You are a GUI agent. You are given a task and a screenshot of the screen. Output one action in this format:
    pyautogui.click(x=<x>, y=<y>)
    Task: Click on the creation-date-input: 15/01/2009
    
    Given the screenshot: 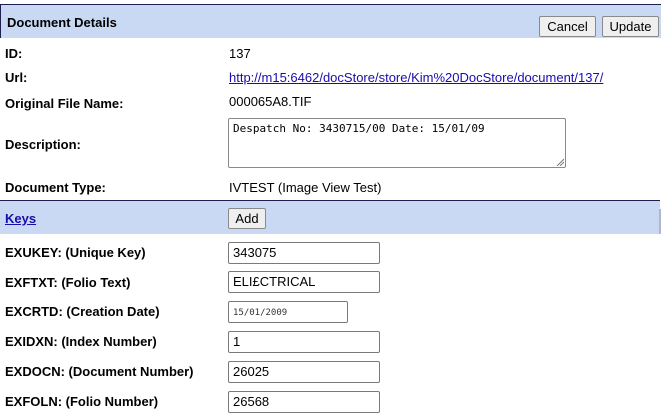 What is the action you would take?
    pyautogui.click(x=288, y=312)
    